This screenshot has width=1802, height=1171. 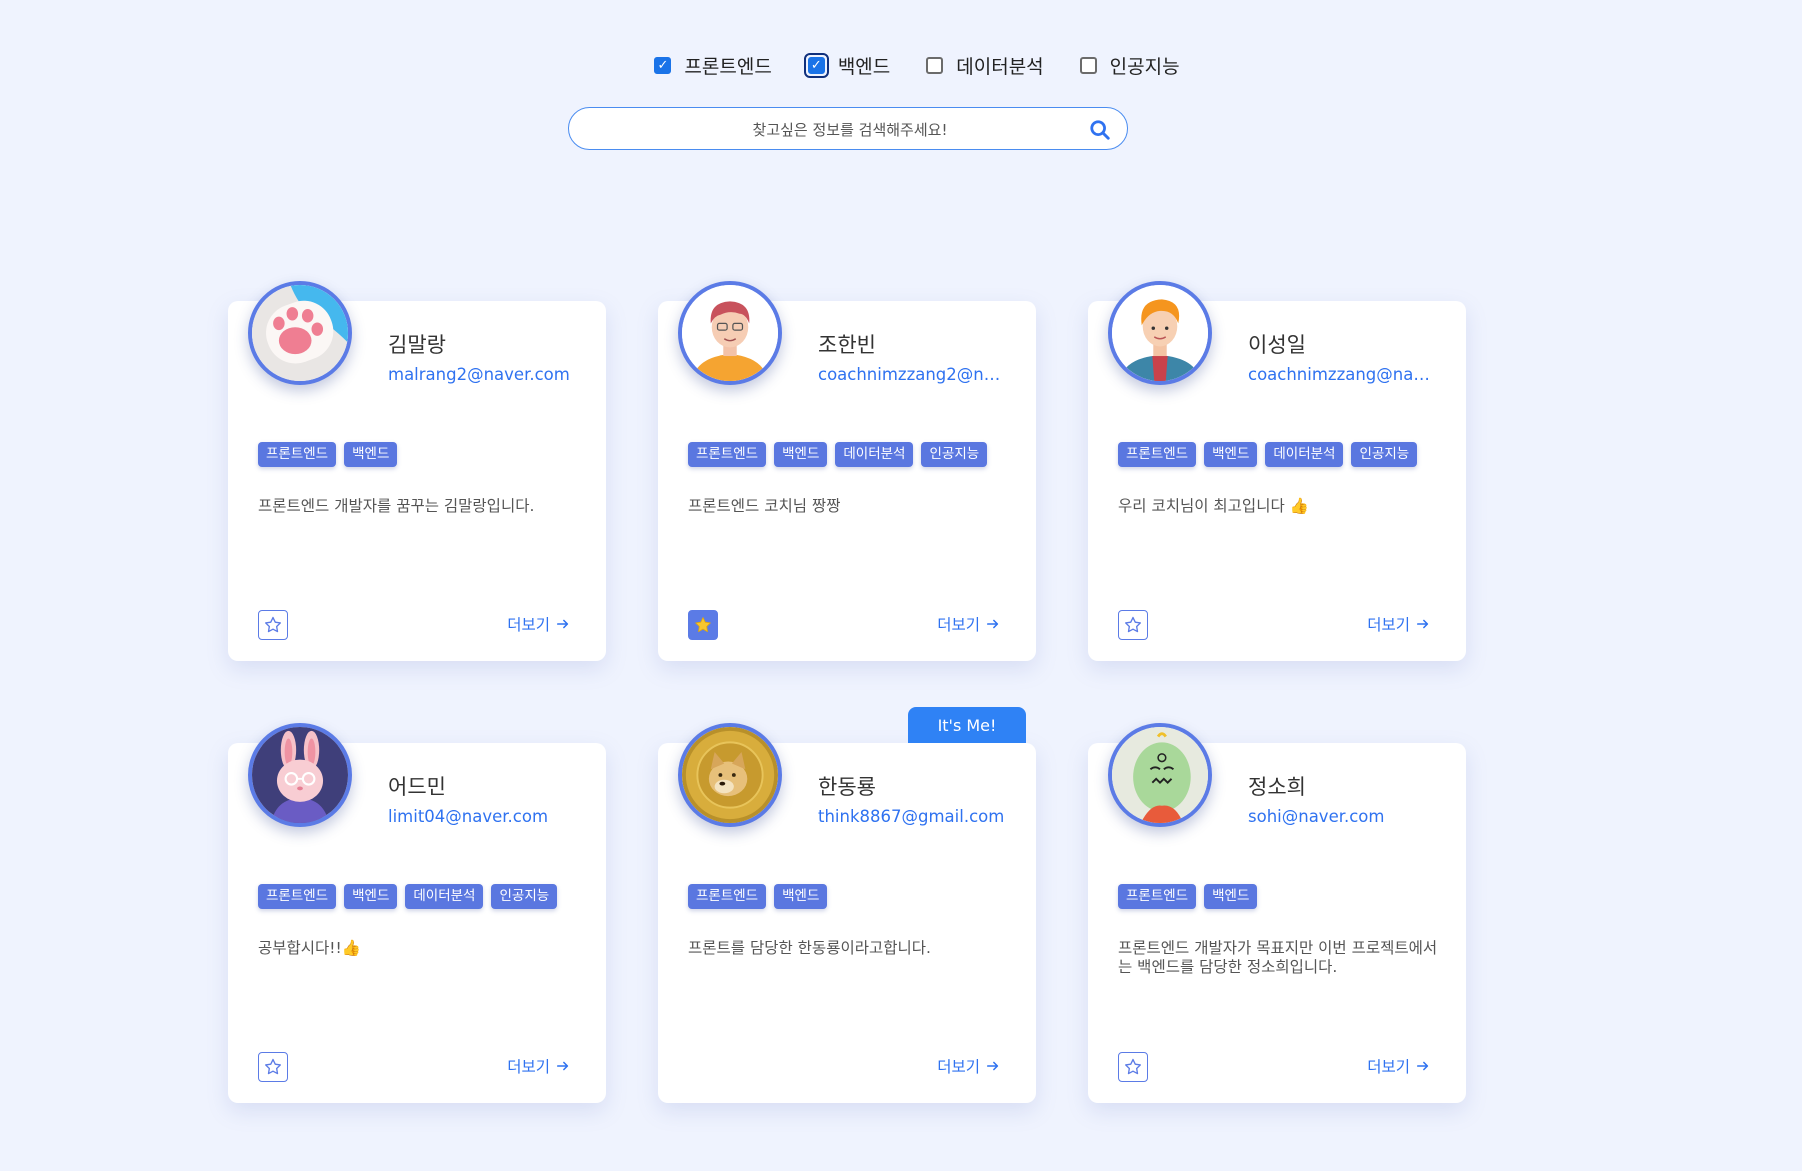 I want to click on filter-label: 프론트엔드, so click(x=728, y=67).